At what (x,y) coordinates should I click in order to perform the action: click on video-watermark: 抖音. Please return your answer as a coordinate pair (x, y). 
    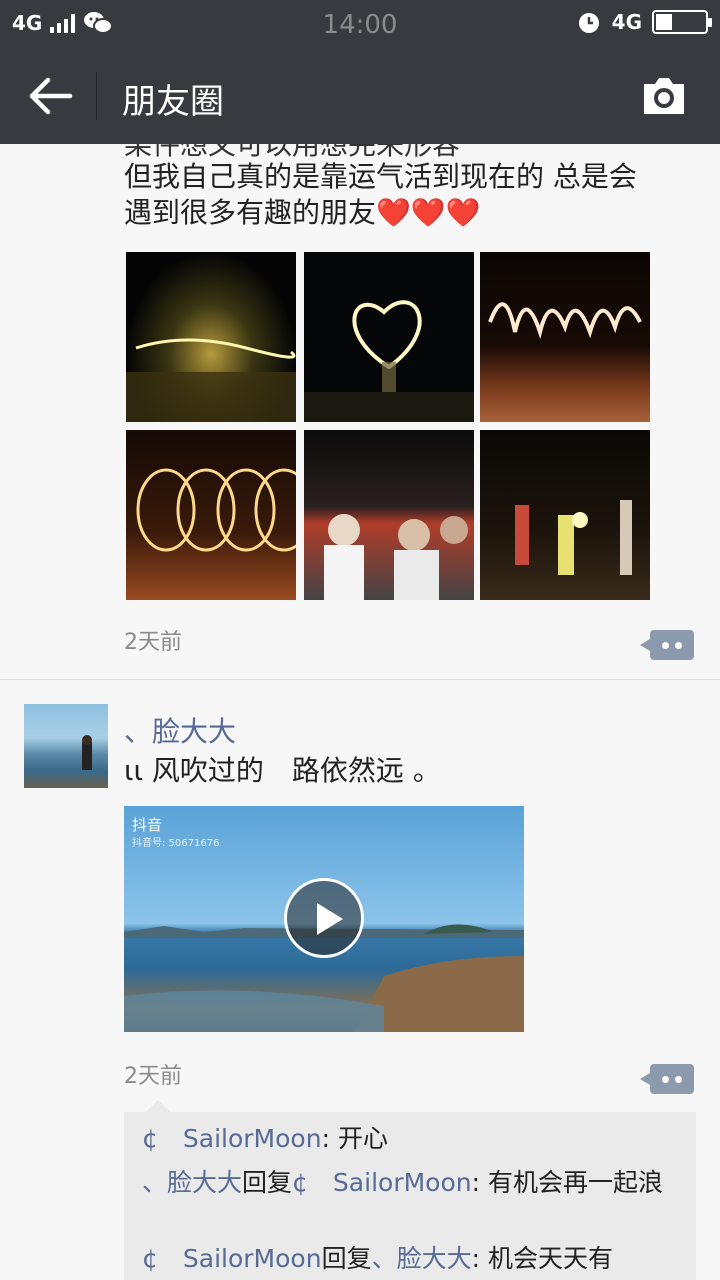
    Looking at the image, I should click on (147, 825).